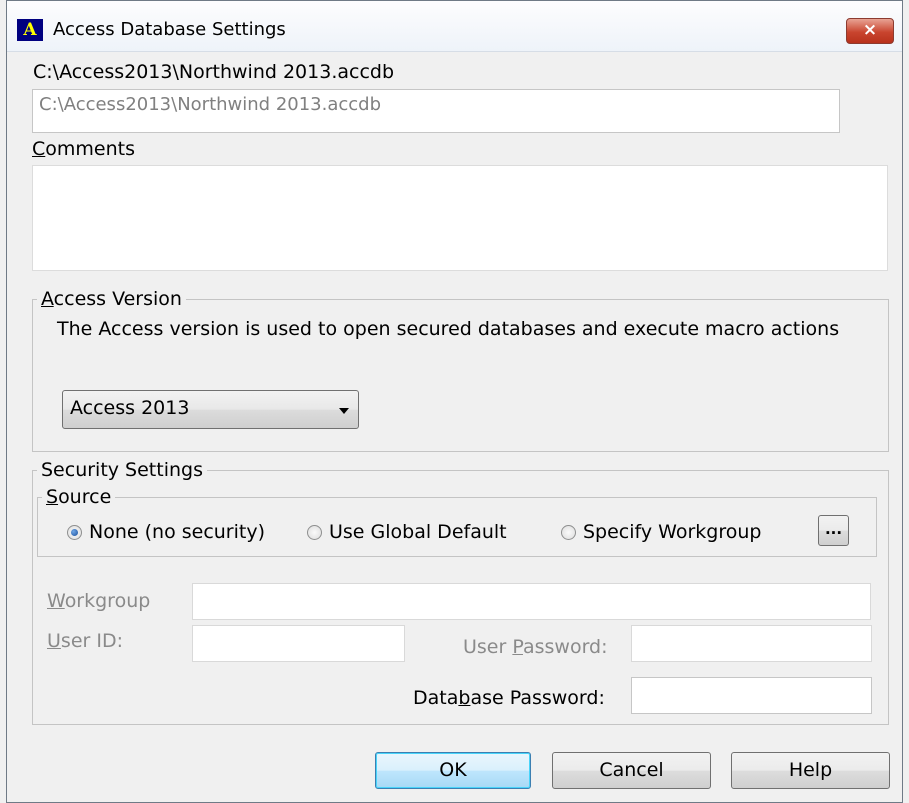  I want to click on database-path-field: C:\Access2013\Northwind 2013.accdb, so click(436, 111).